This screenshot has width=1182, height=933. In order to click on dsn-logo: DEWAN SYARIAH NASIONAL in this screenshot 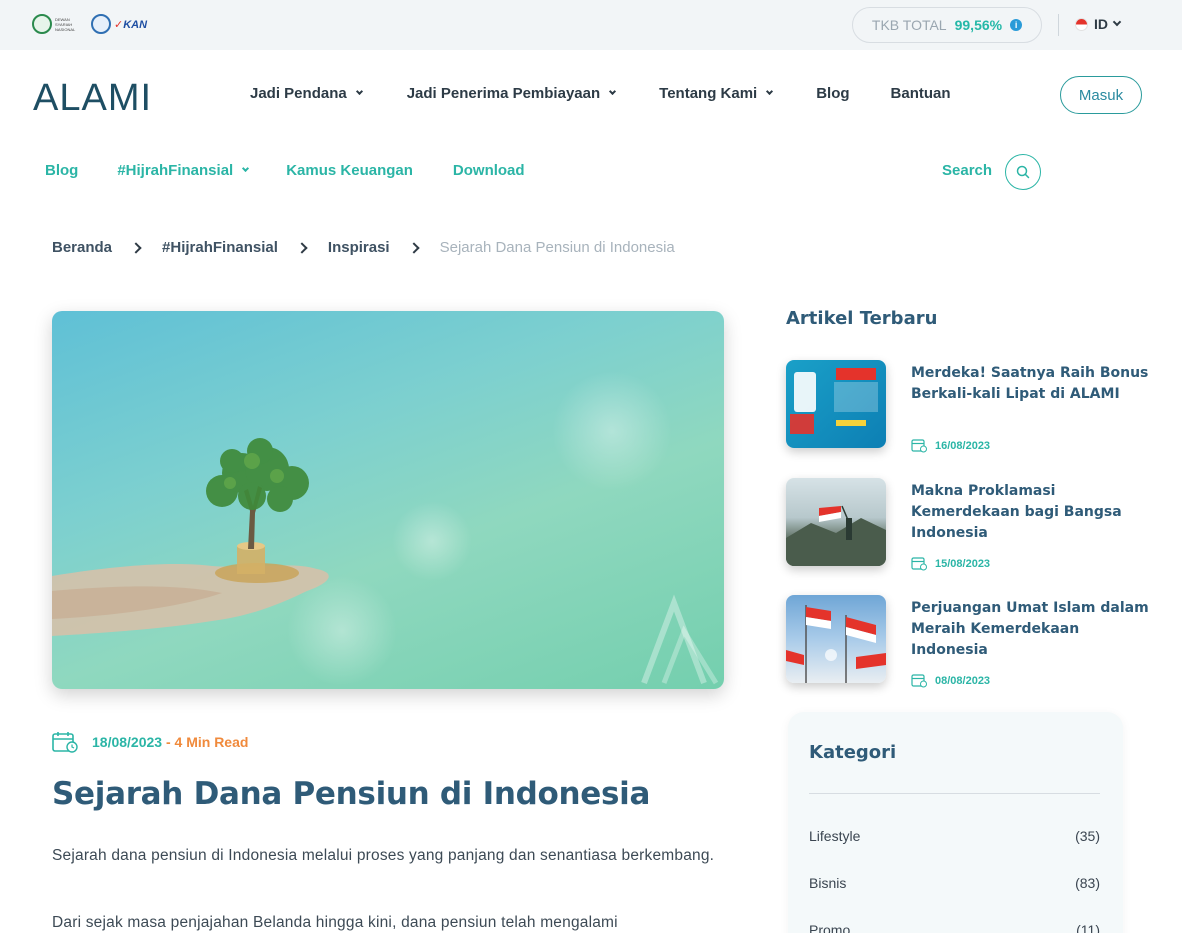, I will do `click(54, 24)`.